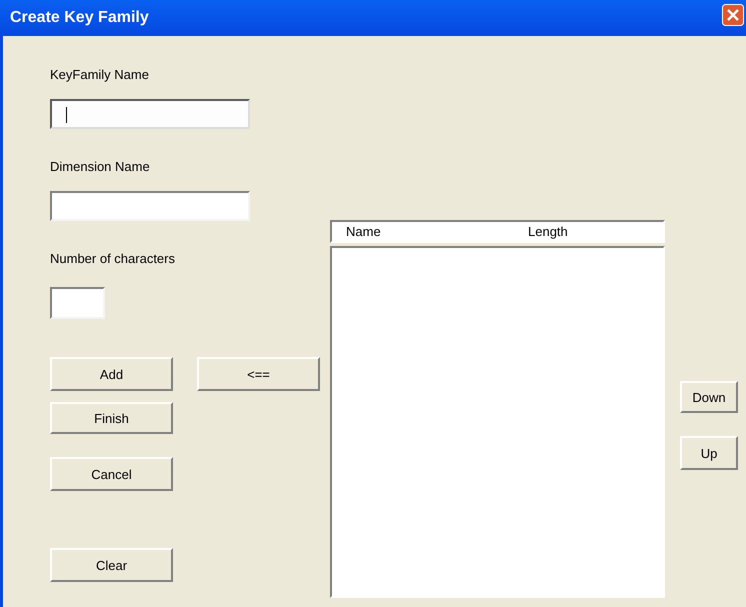 This screenshot has width=746, height=607. Describe the element at coordinates (111, 565) in the screenshot. I see `clear-button: Clear` at that location.